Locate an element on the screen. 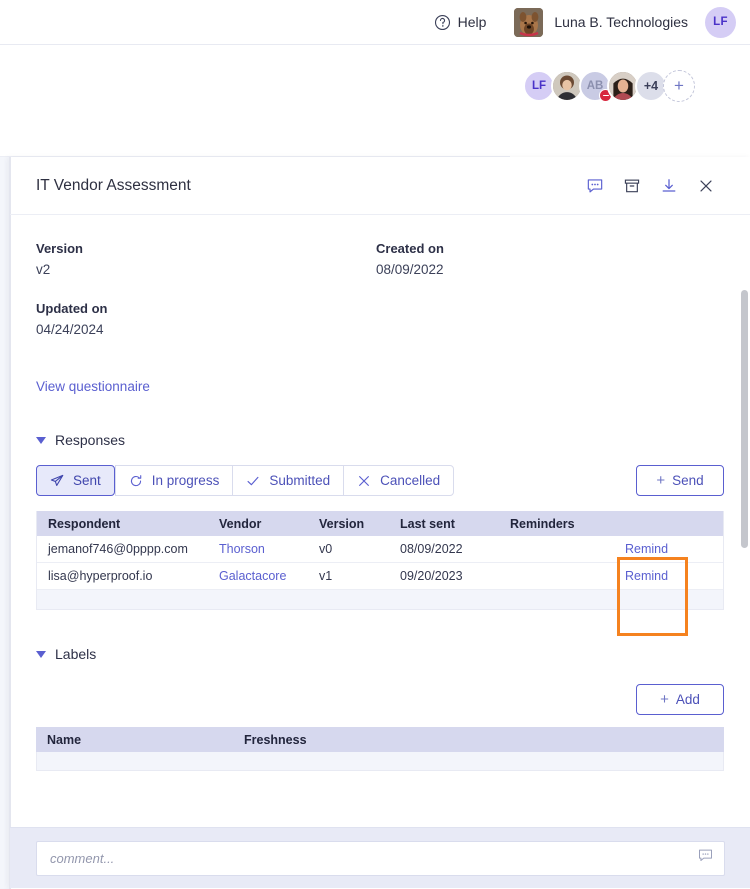 The width and height of the screenshot is (750, 889). cell-vendor: Thorson is located at coordinates (269, 549).